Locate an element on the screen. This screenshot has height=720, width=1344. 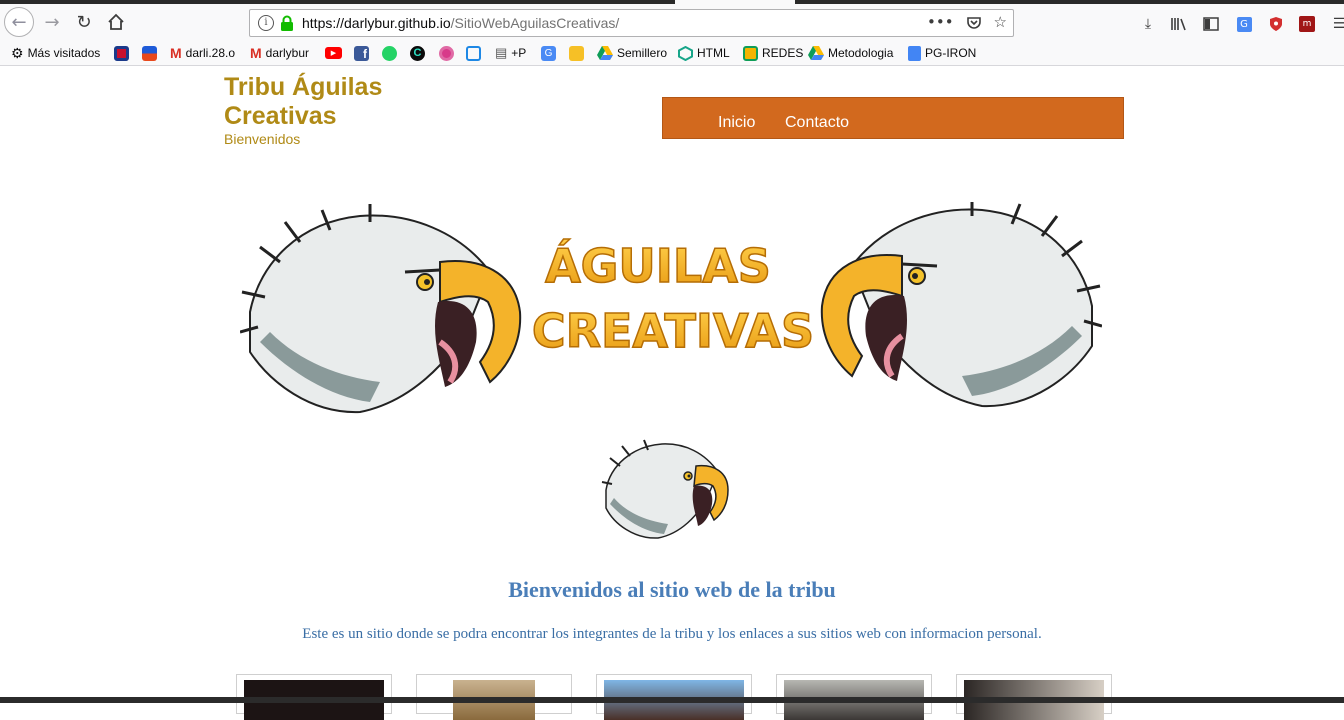
reload-button: ↻ is located at coordinates (84, 22).